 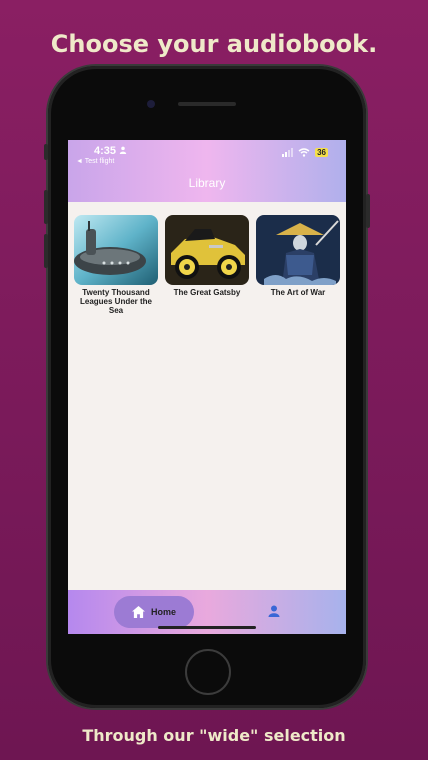 I want to click on back-to-app-link: ◄ Test flight, so click(x=95, y=161).